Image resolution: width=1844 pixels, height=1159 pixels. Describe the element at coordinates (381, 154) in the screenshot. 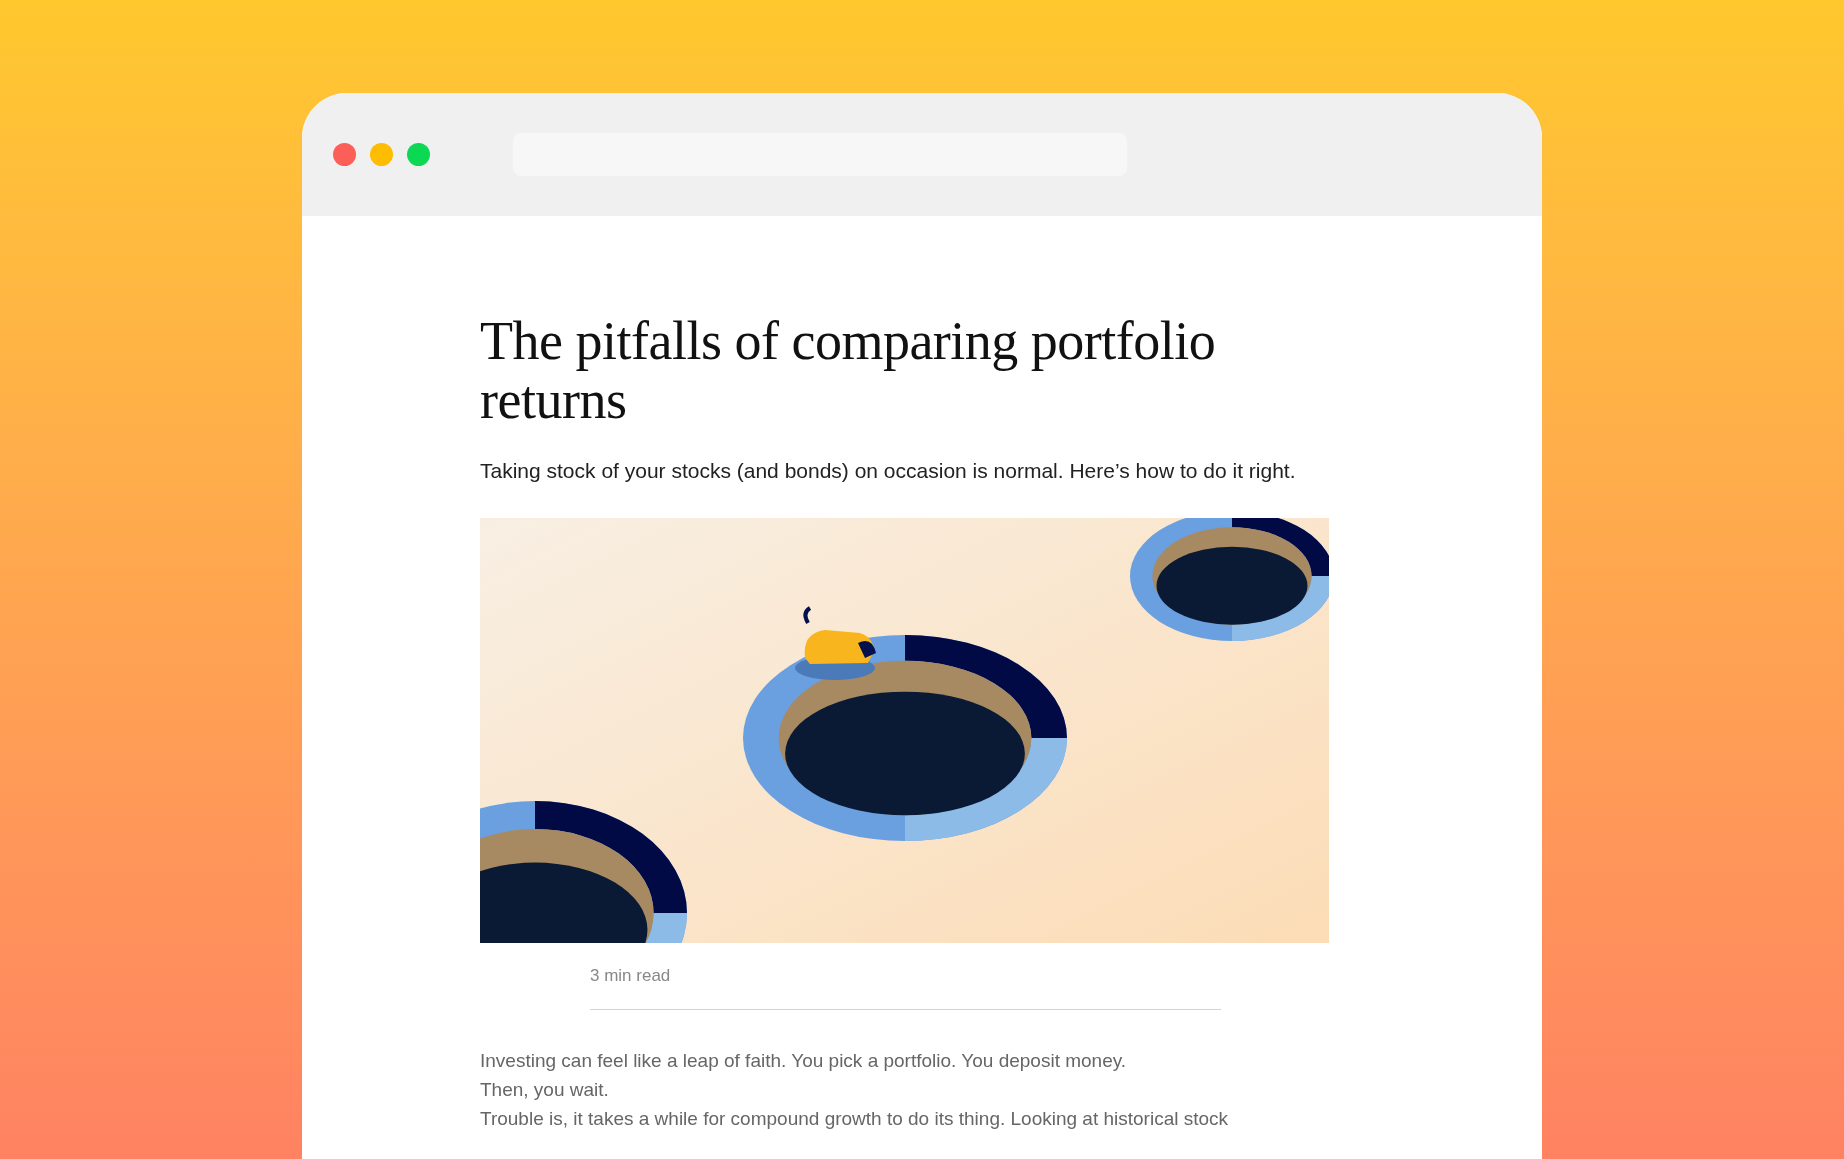

I see `minimize-button` at that location.